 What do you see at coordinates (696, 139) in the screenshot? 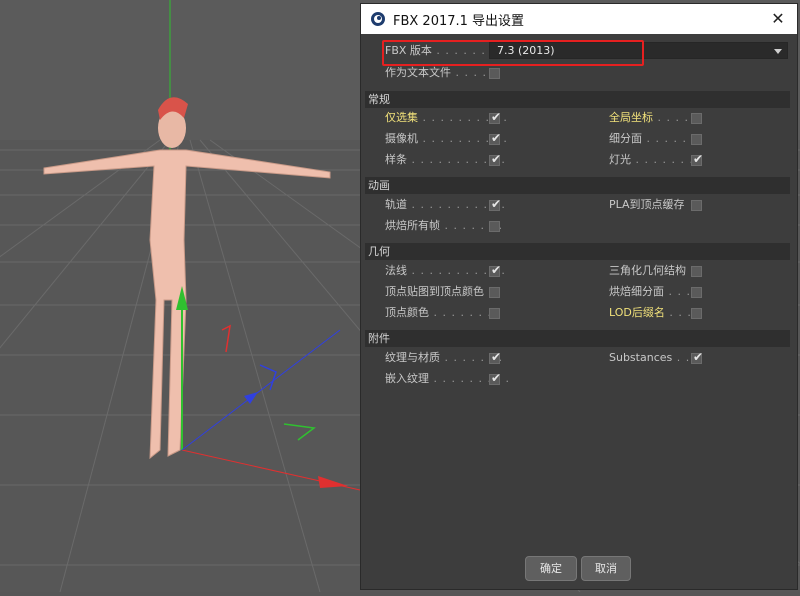
I see `subdivision-checkbox` at bounding box center [696, 139].